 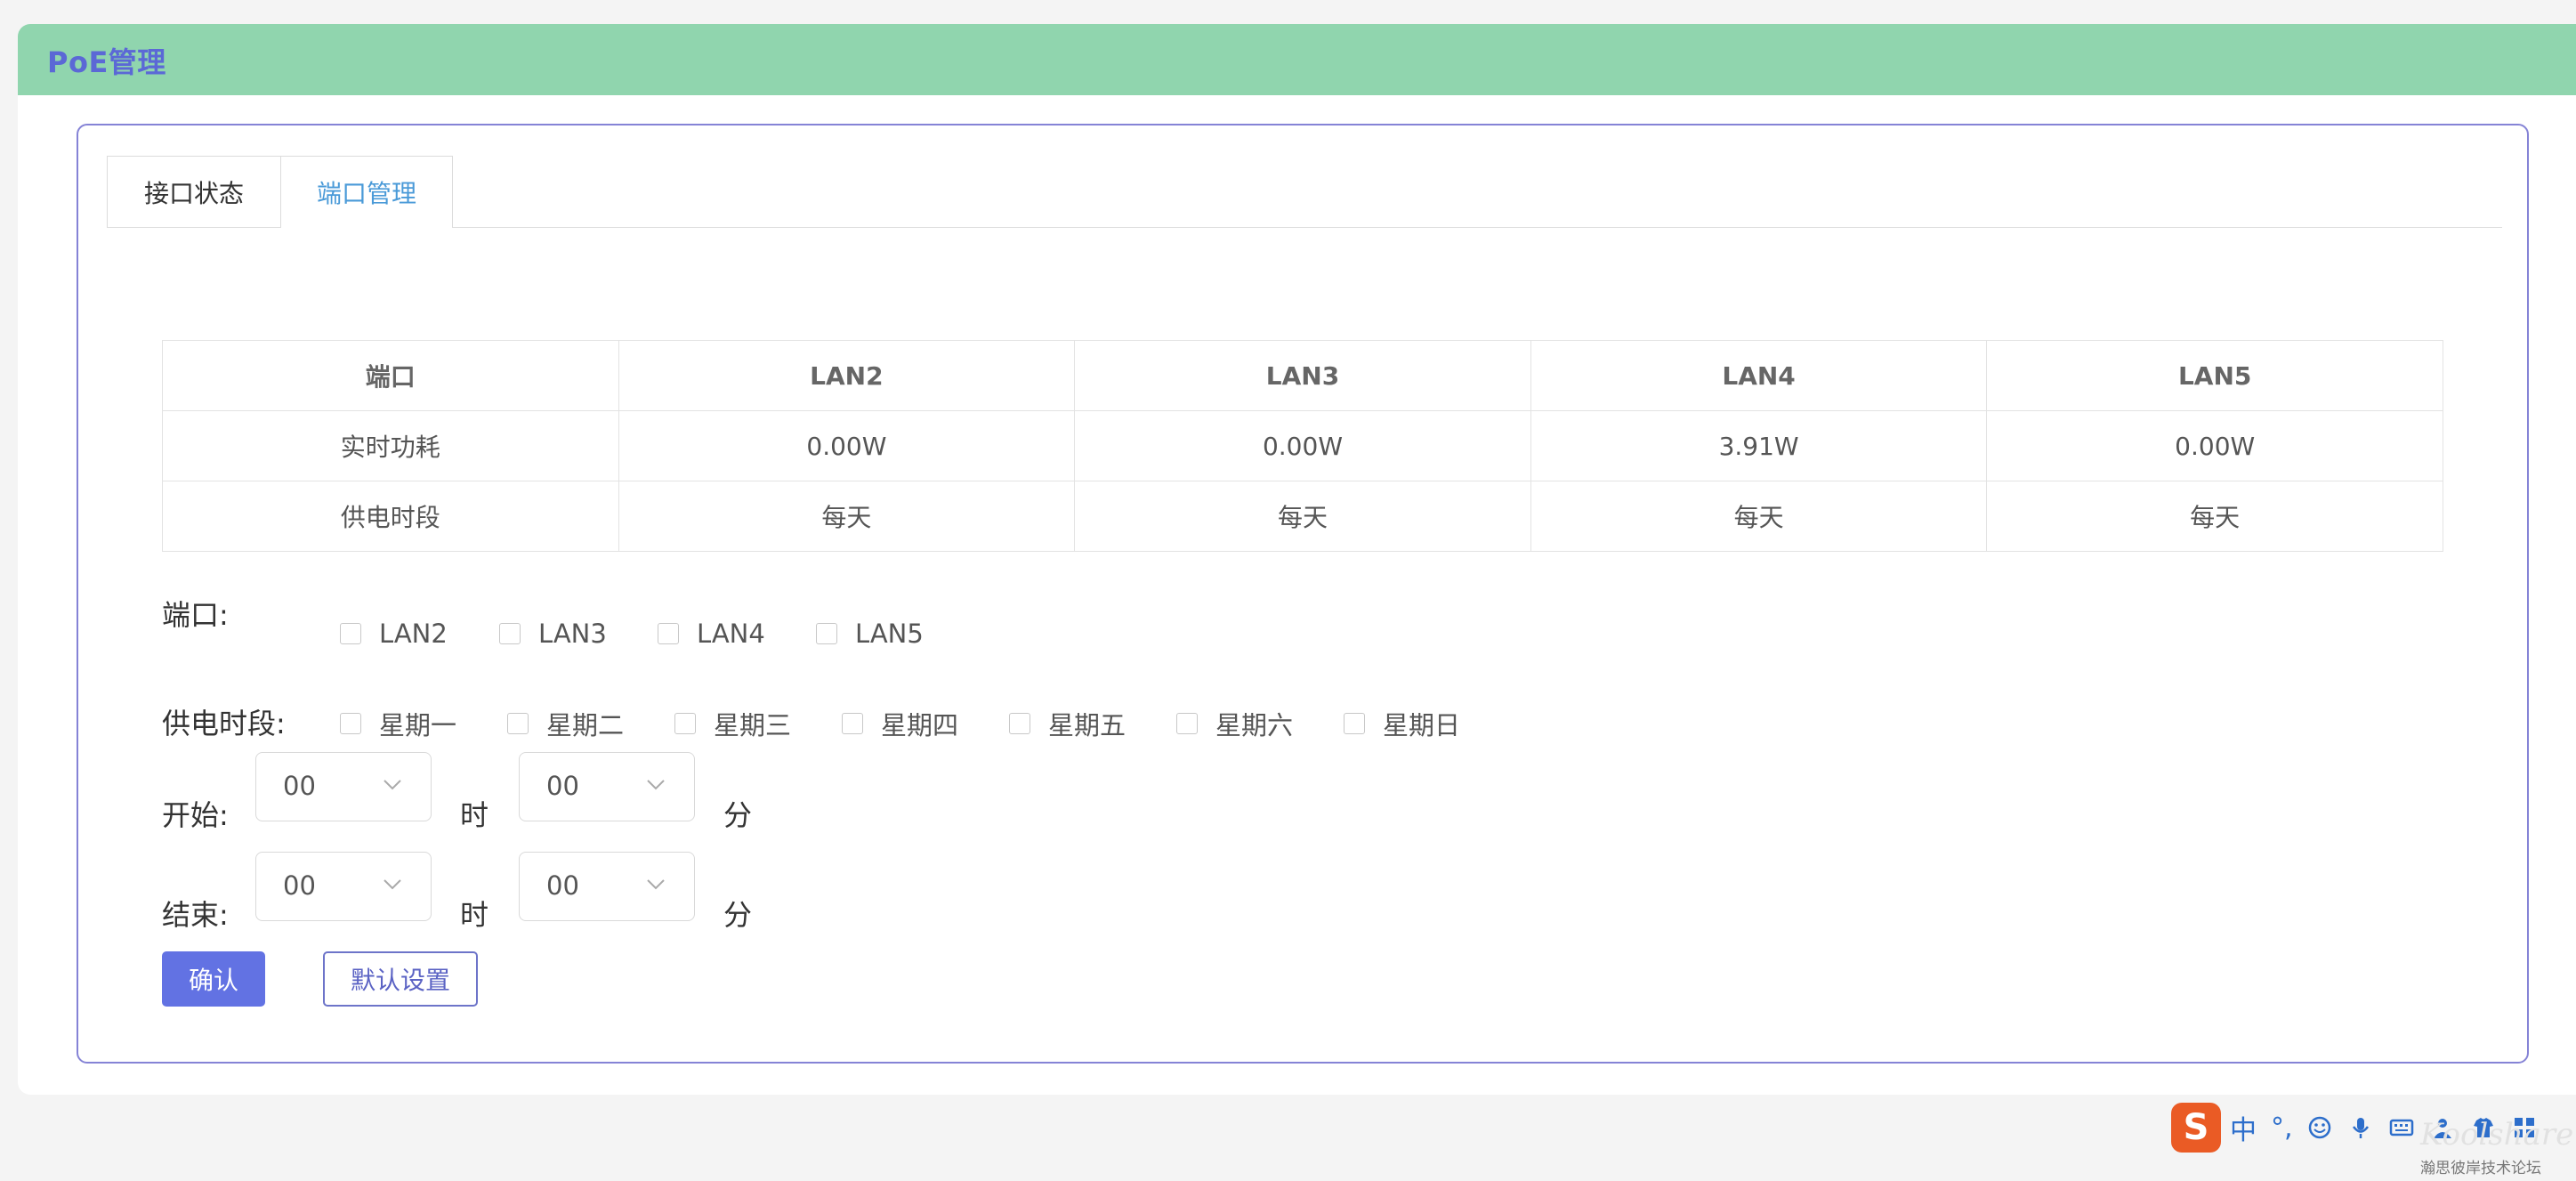 What do you see at coordinates (400, 979) in the screenshot?
I see `default-settings-button: 默认设置` at bounding box center [400, 979].